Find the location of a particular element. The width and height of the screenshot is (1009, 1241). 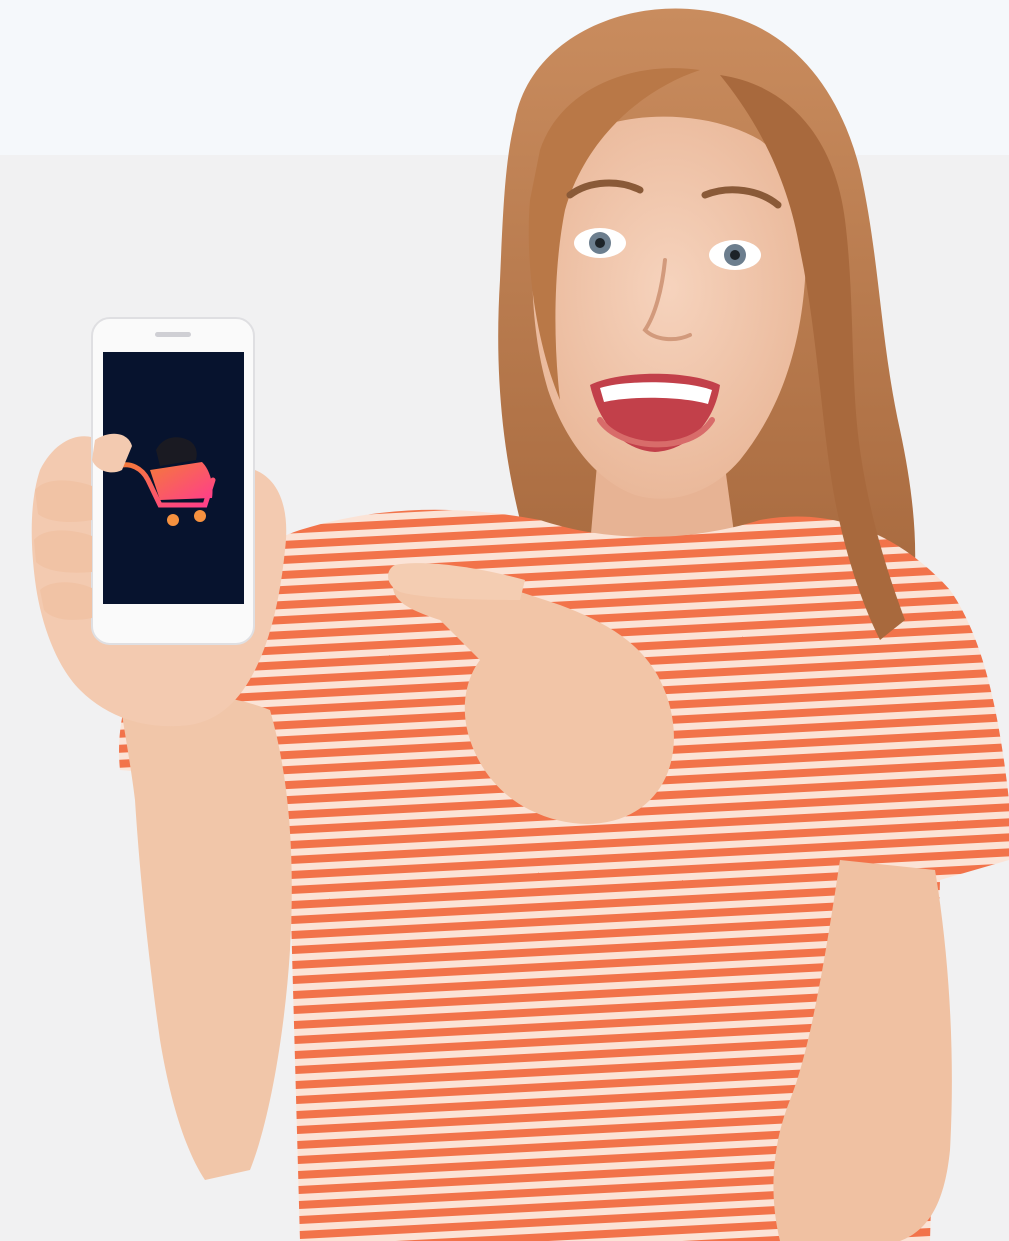

phone-speaker is located at coordinates (173, 334).